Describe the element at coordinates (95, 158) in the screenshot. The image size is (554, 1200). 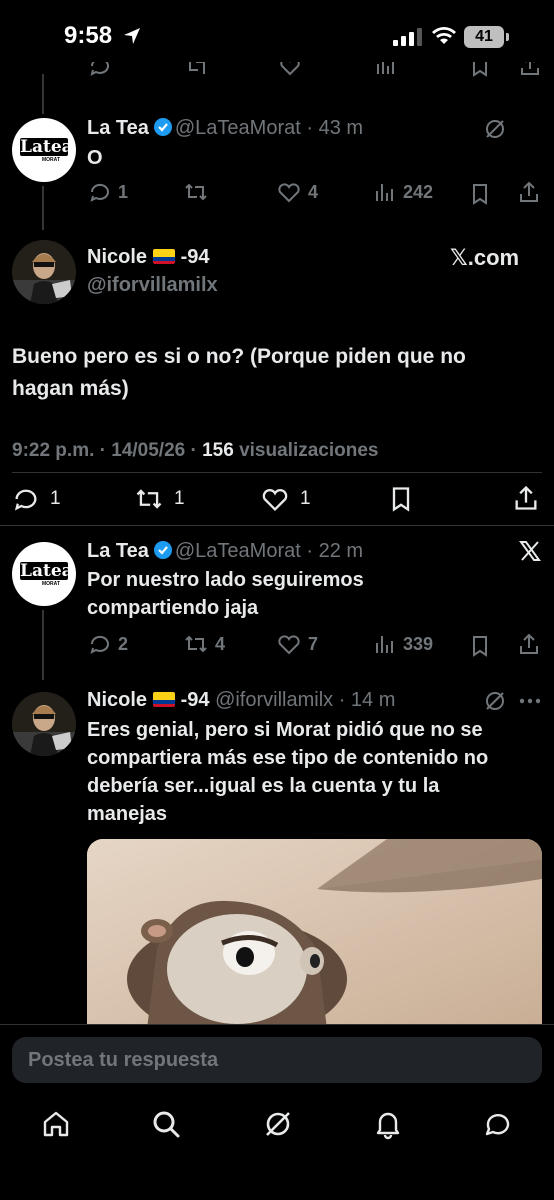
I see `tweet1-text: O` at that location.